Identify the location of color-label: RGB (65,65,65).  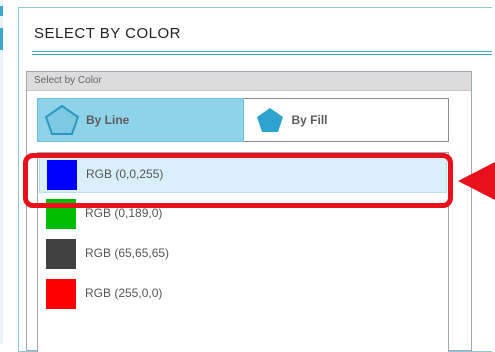
(127, 253).